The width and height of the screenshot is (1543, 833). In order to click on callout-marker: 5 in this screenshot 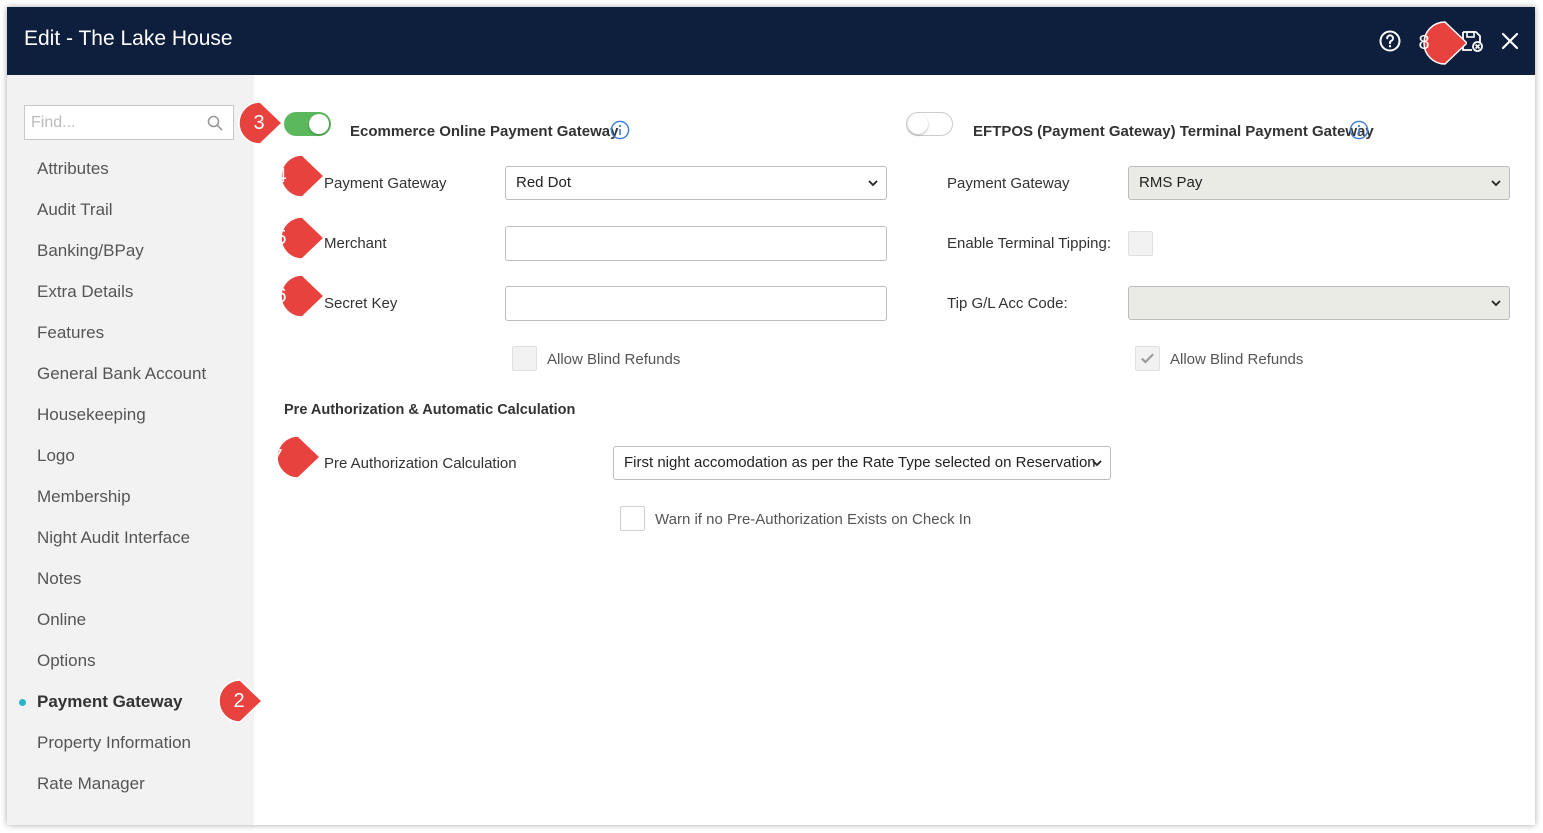, I will do `click(290, 238)`.